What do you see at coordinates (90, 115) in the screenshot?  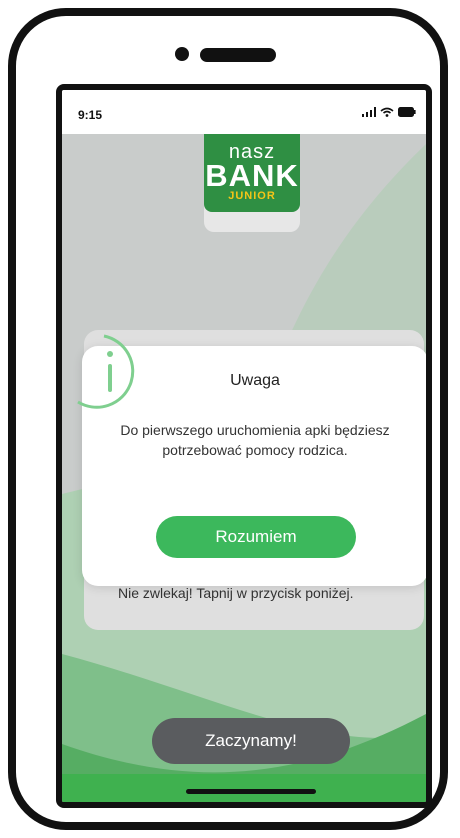 I see `status-time: 9:15` at bounding box center [90, 115].